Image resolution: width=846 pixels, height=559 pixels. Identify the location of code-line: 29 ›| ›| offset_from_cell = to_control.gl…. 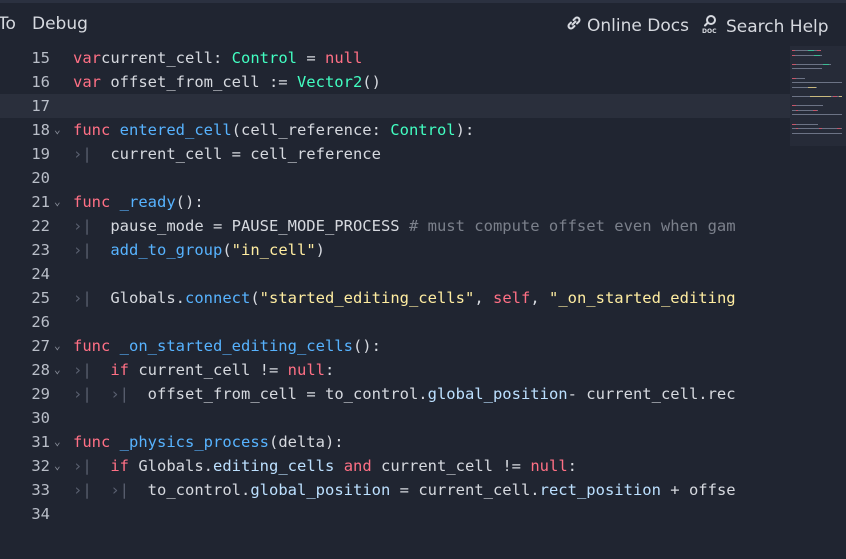
(395, 394).